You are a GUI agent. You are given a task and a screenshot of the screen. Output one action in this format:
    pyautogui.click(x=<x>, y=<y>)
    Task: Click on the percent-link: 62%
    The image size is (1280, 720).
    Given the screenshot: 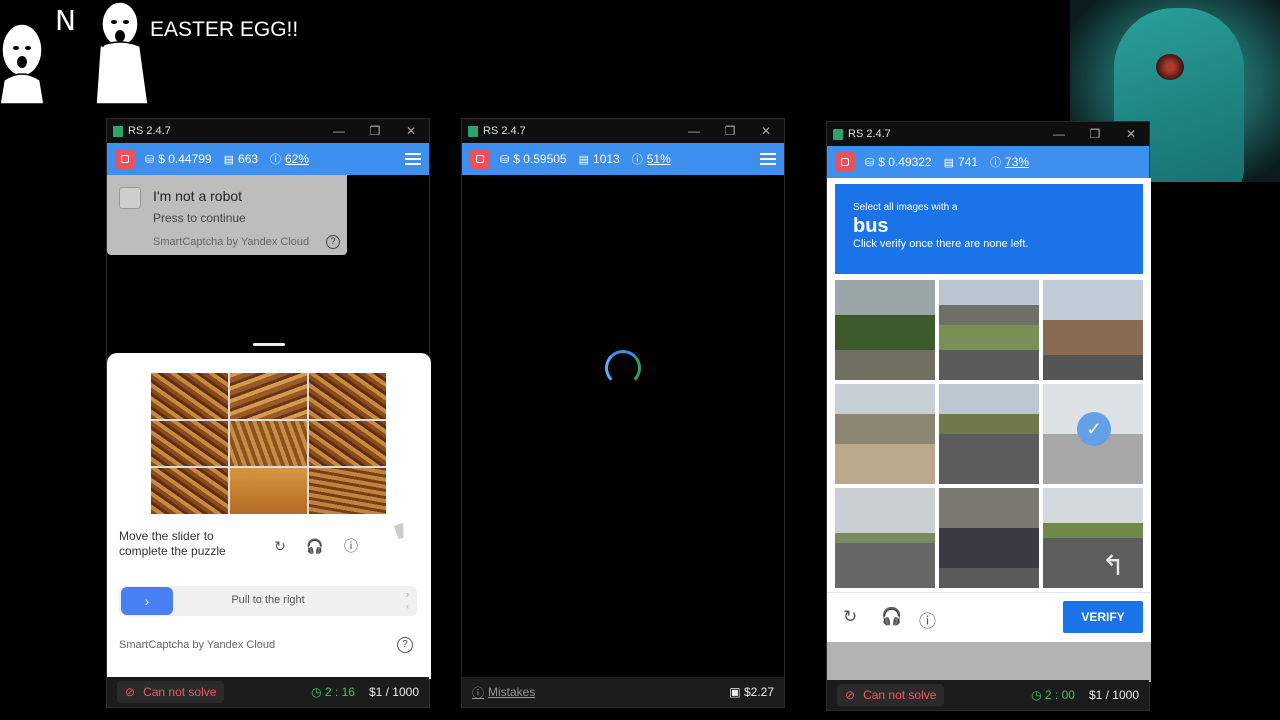 What is the action you would take?
    pyautogui.click(x=297, y=159)
    